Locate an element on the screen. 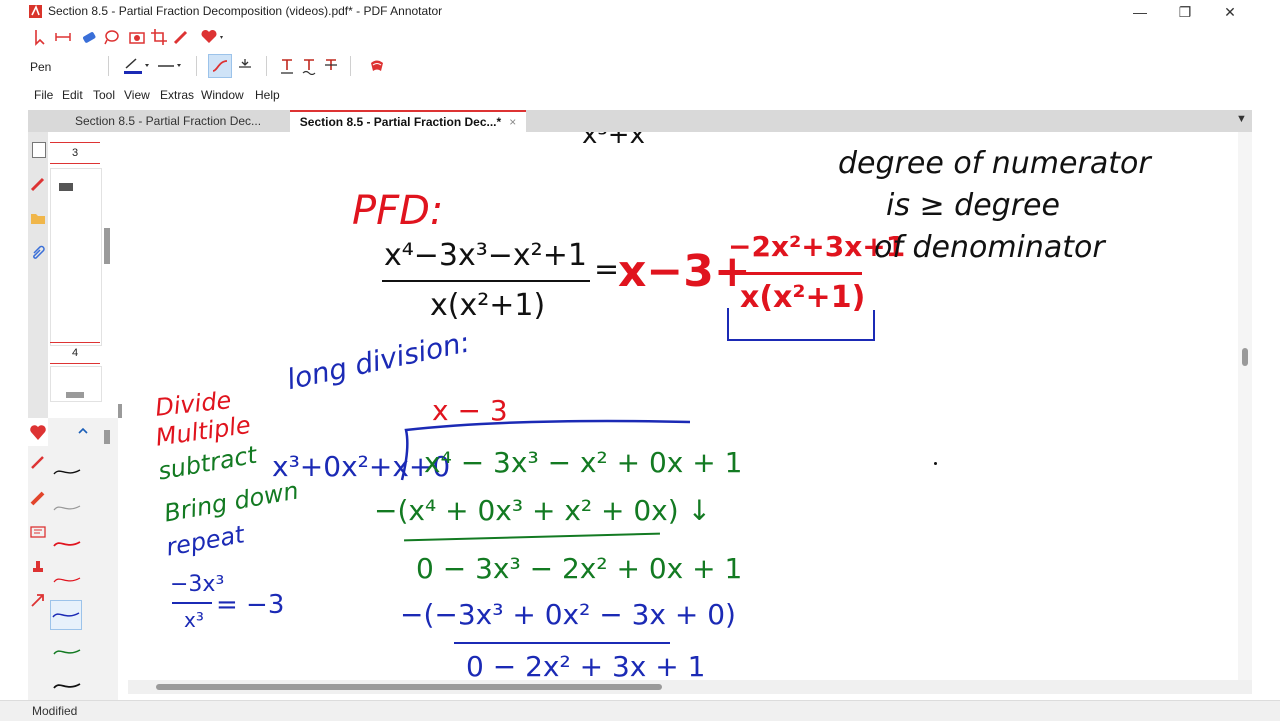 The height and width of the screenshot is (721, 1280). attachment-icon is located at coordinates (38, 252).